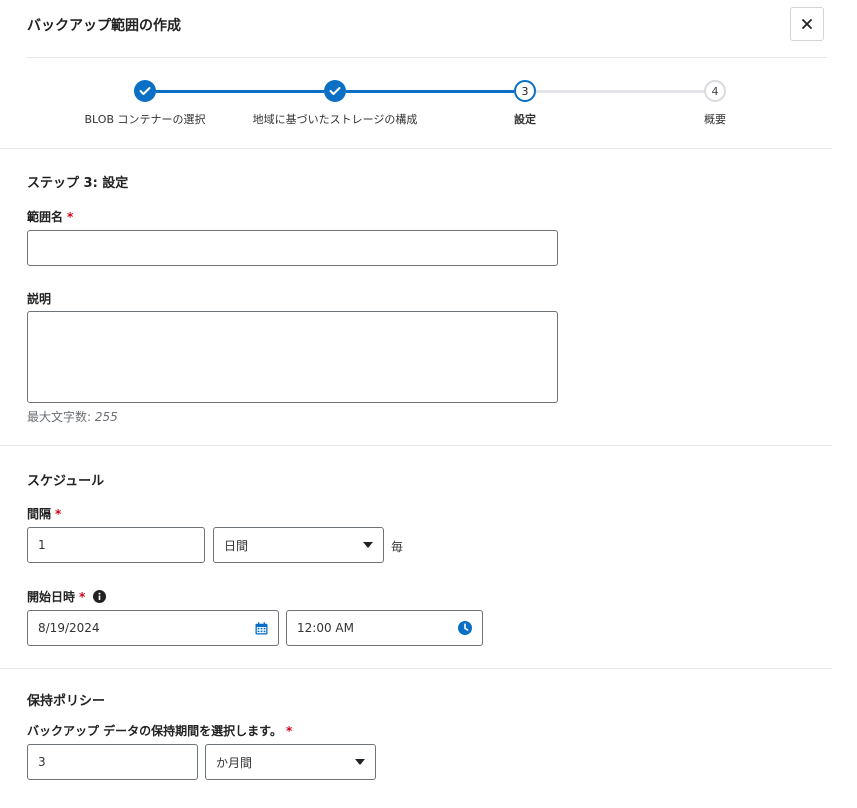  Describe the element at coordinates (325, 628) in the screenshot. I see `start-time-value: 12:00 AM` at that location.